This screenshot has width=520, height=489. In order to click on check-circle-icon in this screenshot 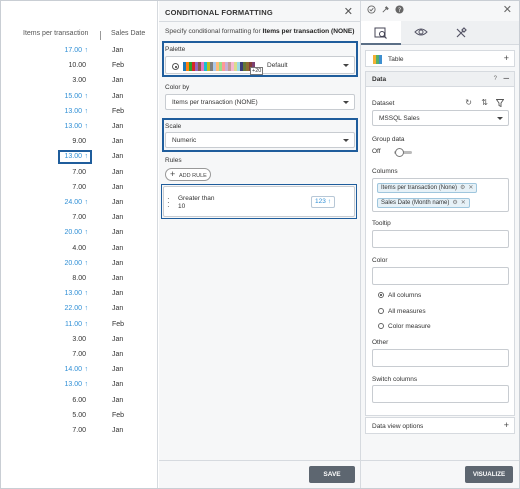, I will do `click(371, 10)`.